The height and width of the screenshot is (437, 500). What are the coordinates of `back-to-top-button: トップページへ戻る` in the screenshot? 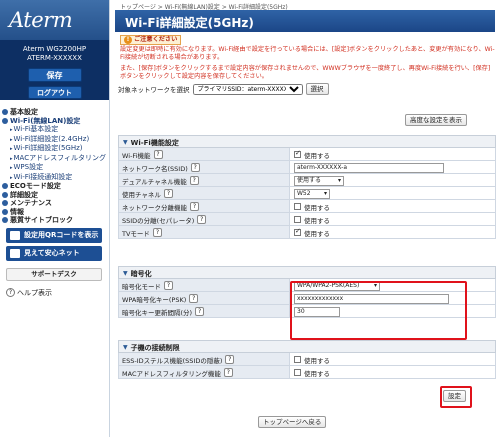 It's located at (292, 422).